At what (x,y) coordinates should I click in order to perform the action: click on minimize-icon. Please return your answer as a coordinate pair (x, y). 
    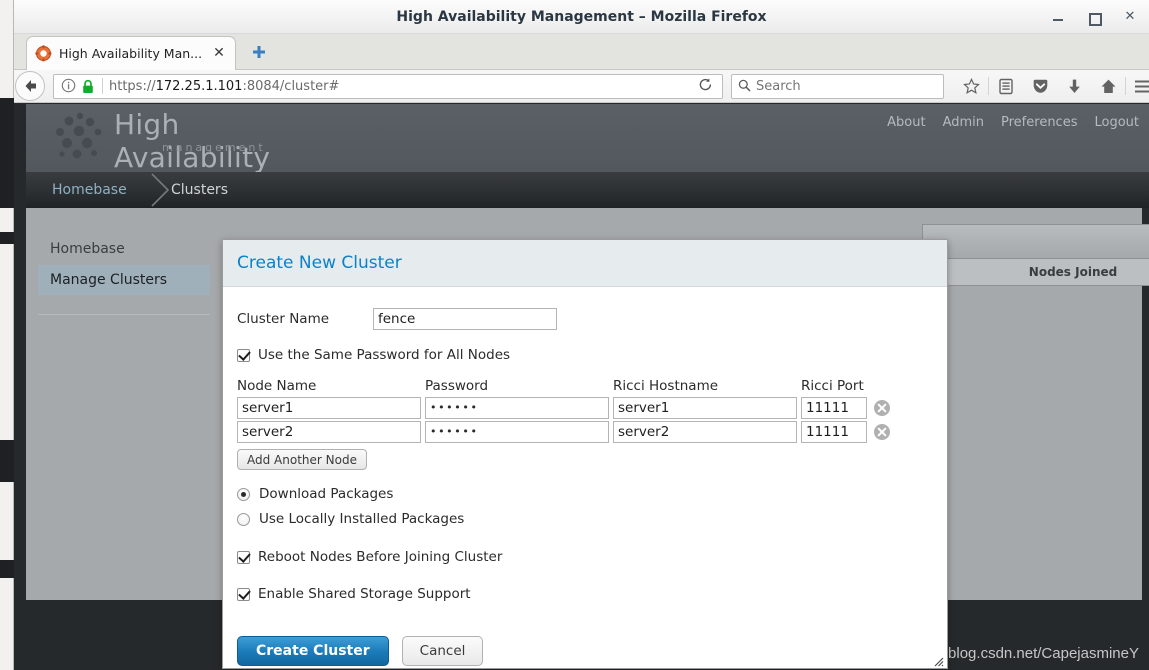
    Looking at the image, I should click on (1058, 17).